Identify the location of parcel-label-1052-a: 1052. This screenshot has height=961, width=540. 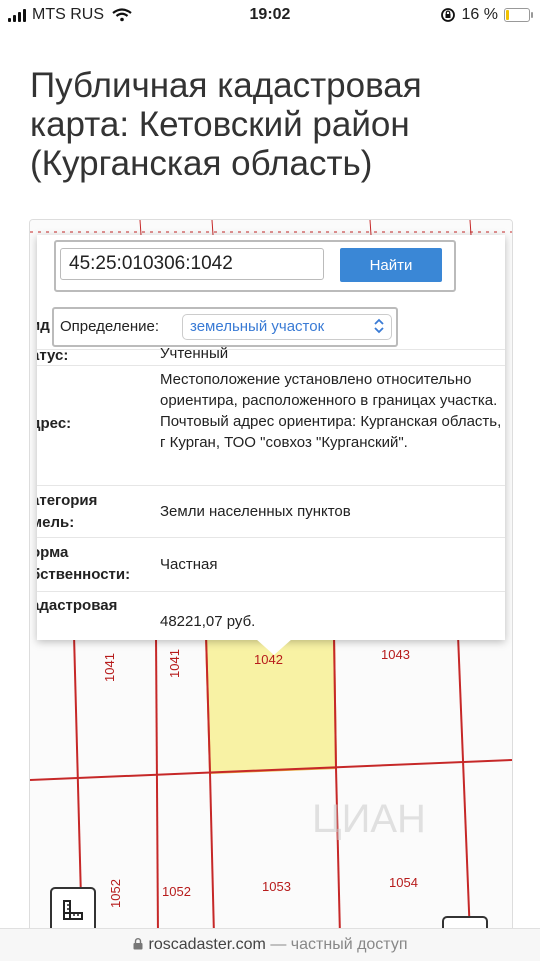
(115, 893).